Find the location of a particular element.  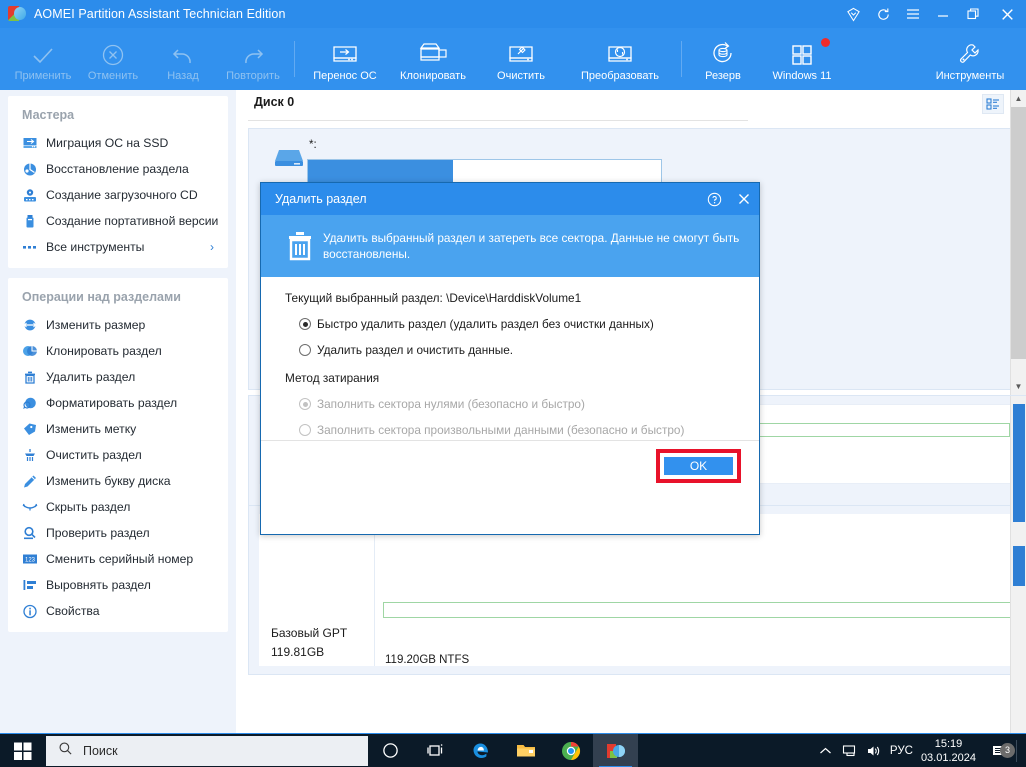

network-icon is located at coordinates (850, 751).